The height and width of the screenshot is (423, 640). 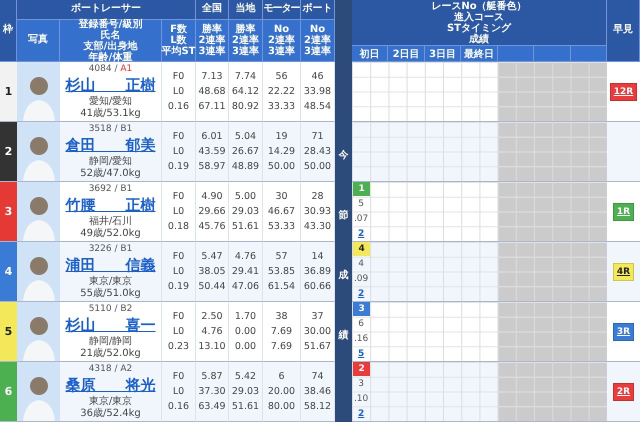 What do you see at coordinates (361, 309) in the screenshot?
I see `race-number-badge: 3` at bounding box center [361, 309].